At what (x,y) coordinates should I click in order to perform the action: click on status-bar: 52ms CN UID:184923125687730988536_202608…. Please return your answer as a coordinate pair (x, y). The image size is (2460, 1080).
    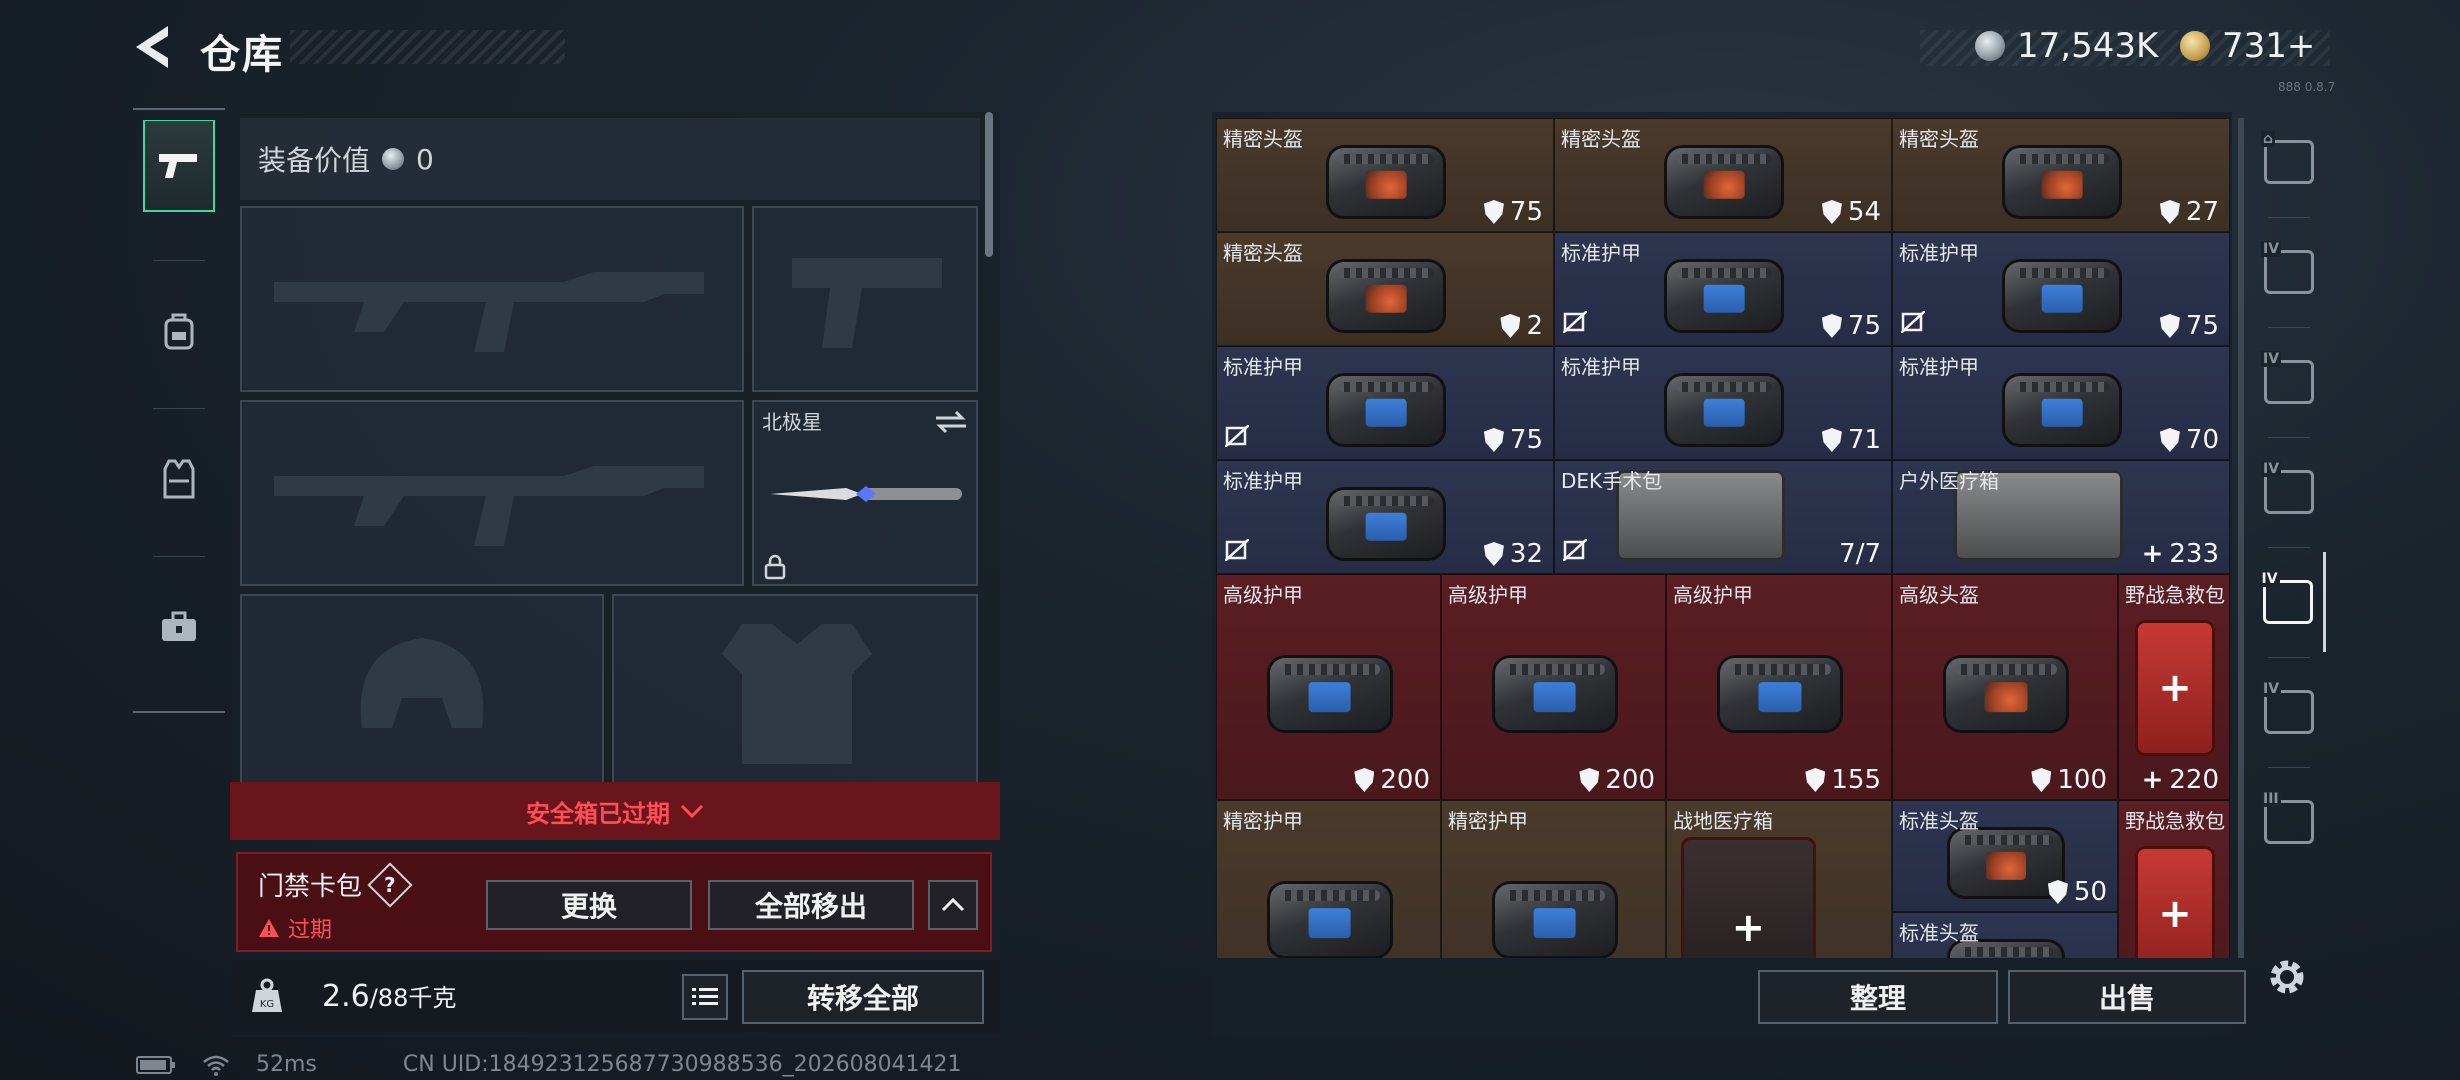
    Looking at the image, I should click on (549, 1064).